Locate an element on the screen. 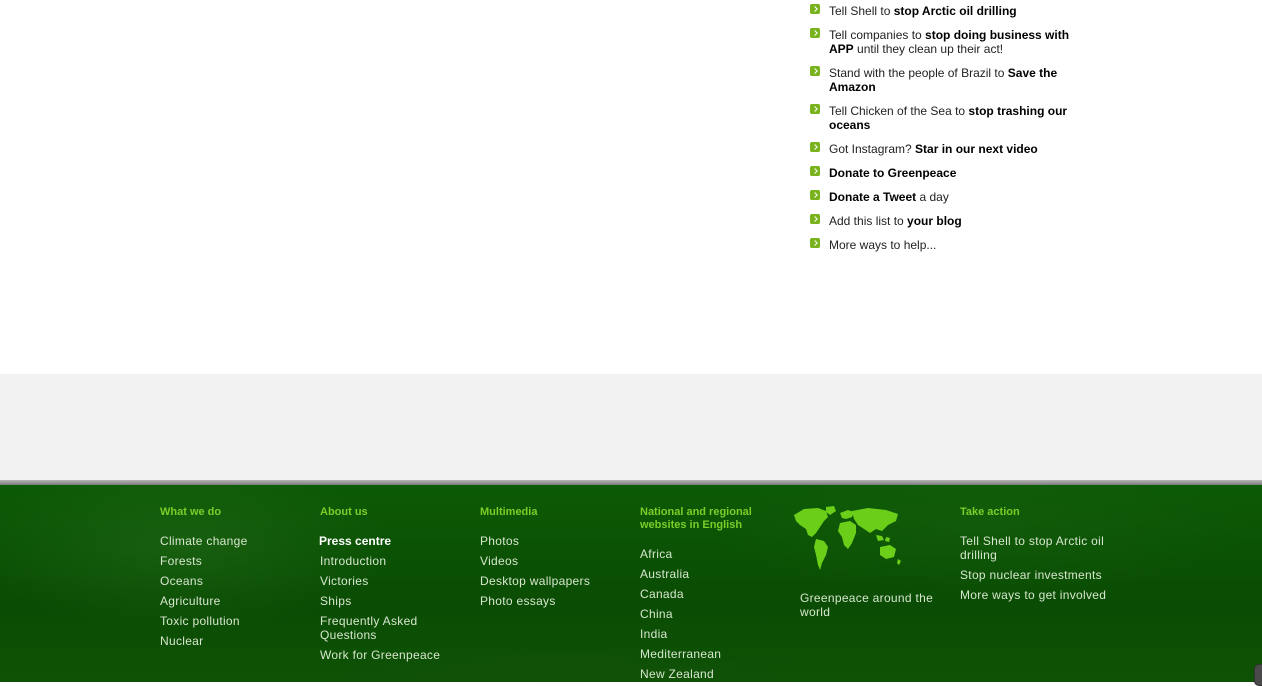 Image resolution: width=1262 pixels, height=686 pixels. action-link: Add this list to your blog is located at coordinates (954, 221).